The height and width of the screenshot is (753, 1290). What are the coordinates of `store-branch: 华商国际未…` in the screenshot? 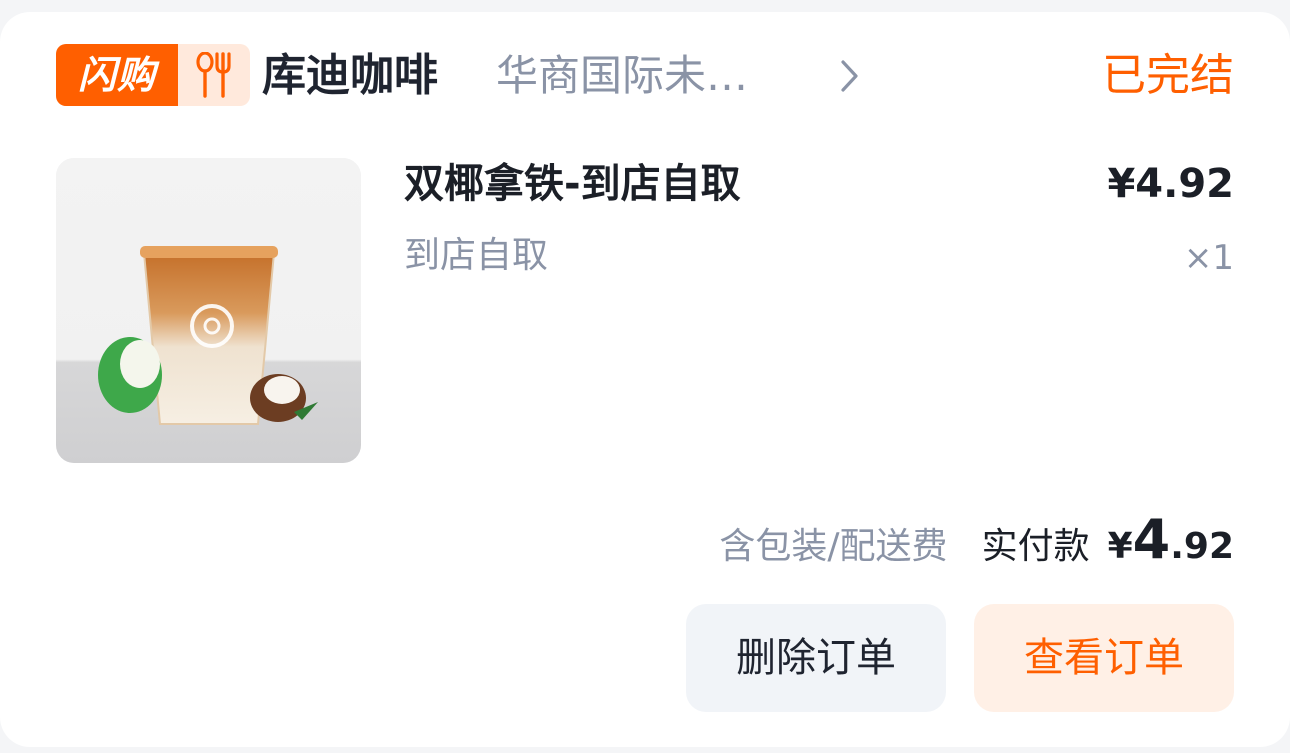 It's located at (656, 76).